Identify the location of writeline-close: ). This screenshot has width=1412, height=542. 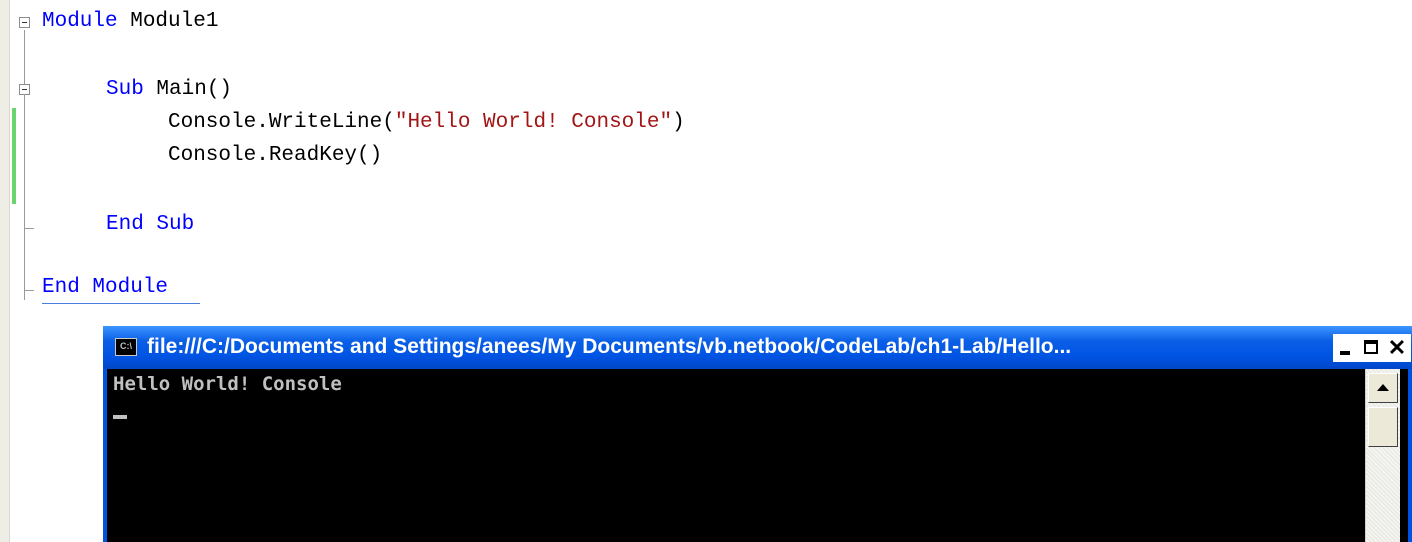
(678, 122).